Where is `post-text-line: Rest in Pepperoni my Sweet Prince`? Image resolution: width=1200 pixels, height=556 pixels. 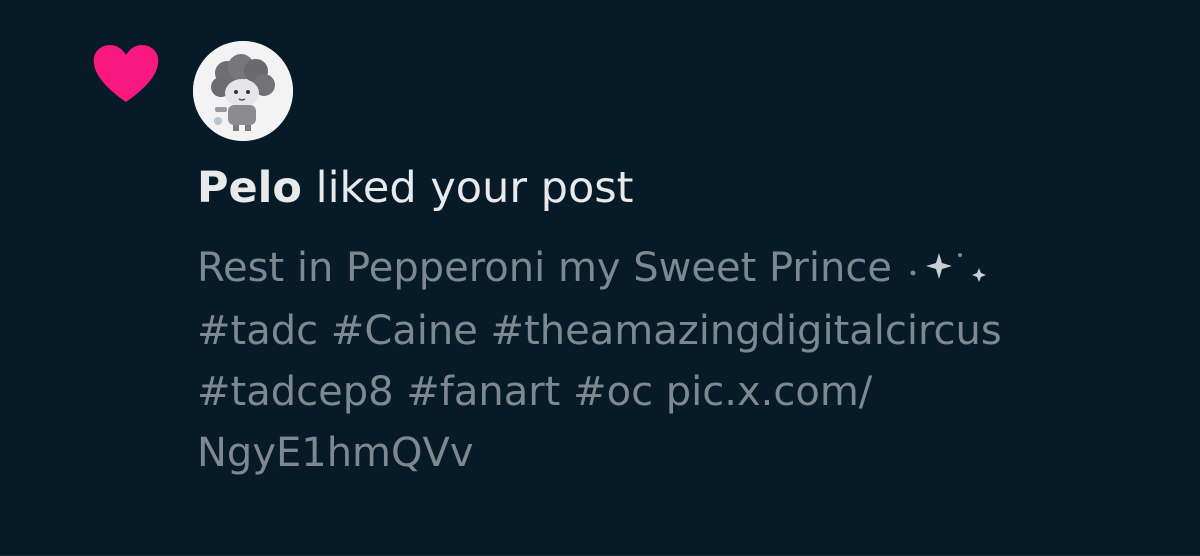 post-text-line: Rest in Pepperoni my Sweet Prince is located at coordinates (544, 268).